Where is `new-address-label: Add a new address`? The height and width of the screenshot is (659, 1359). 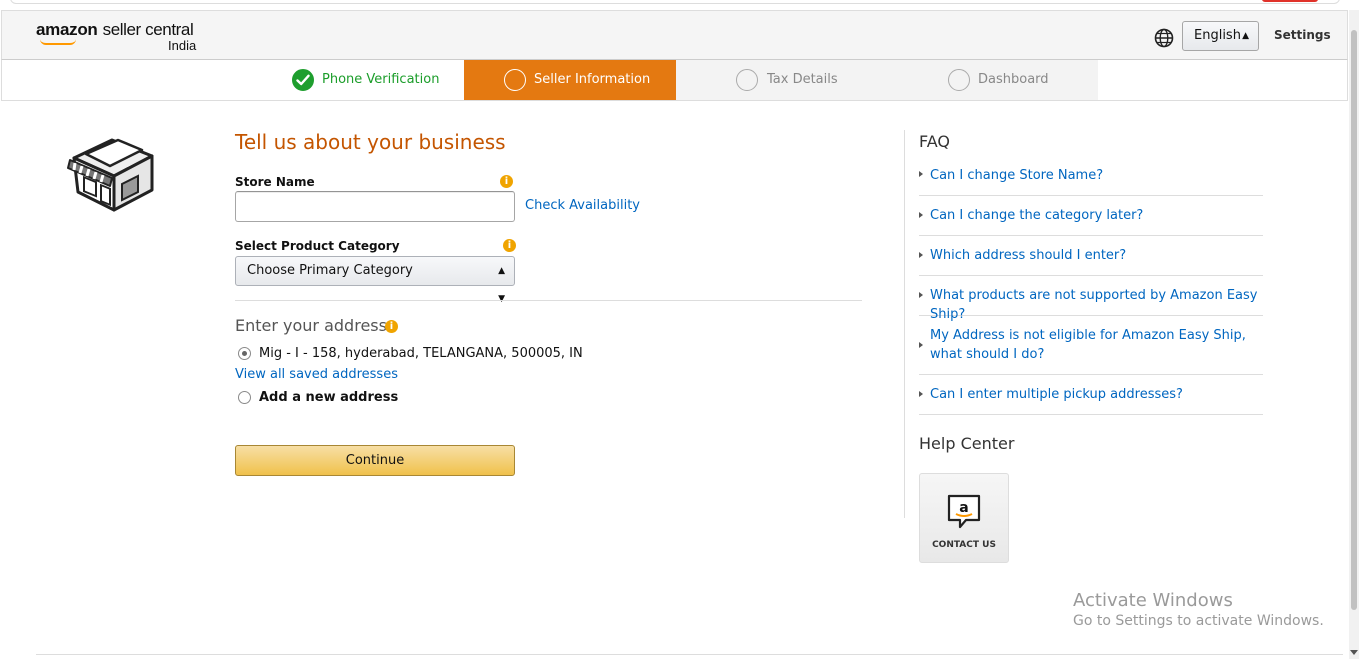
new-address-label: Add a new address is located at coordinates (329, 397).